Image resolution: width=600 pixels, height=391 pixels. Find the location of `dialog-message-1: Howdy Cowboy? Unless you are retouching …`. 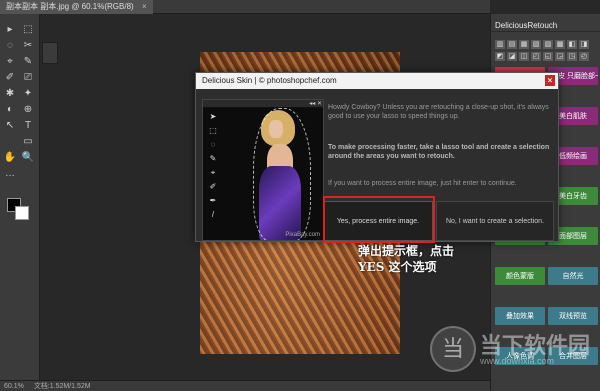

dialog-message-1: Howdy Cowboy? Unless you are retouching … is located at coordinates (438, 112).